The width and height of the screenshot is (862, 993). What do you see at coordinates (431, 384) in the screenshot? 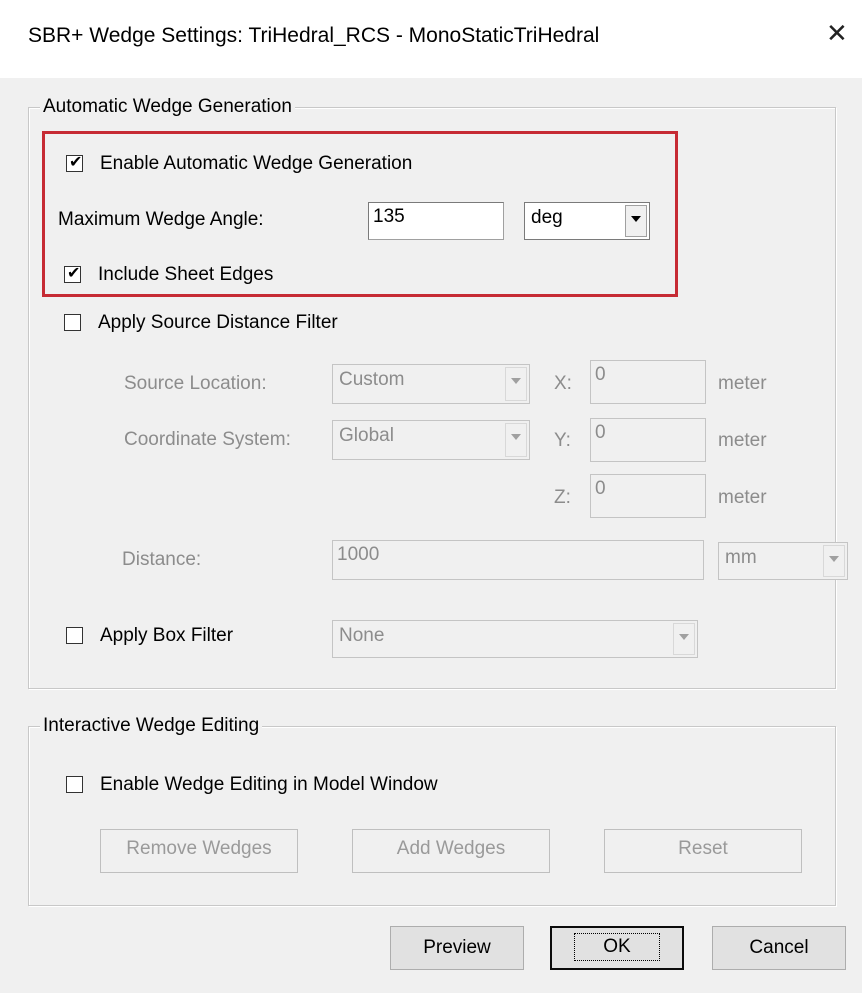
I see `source-location-select: Custom` at bounding box center [431, 384].